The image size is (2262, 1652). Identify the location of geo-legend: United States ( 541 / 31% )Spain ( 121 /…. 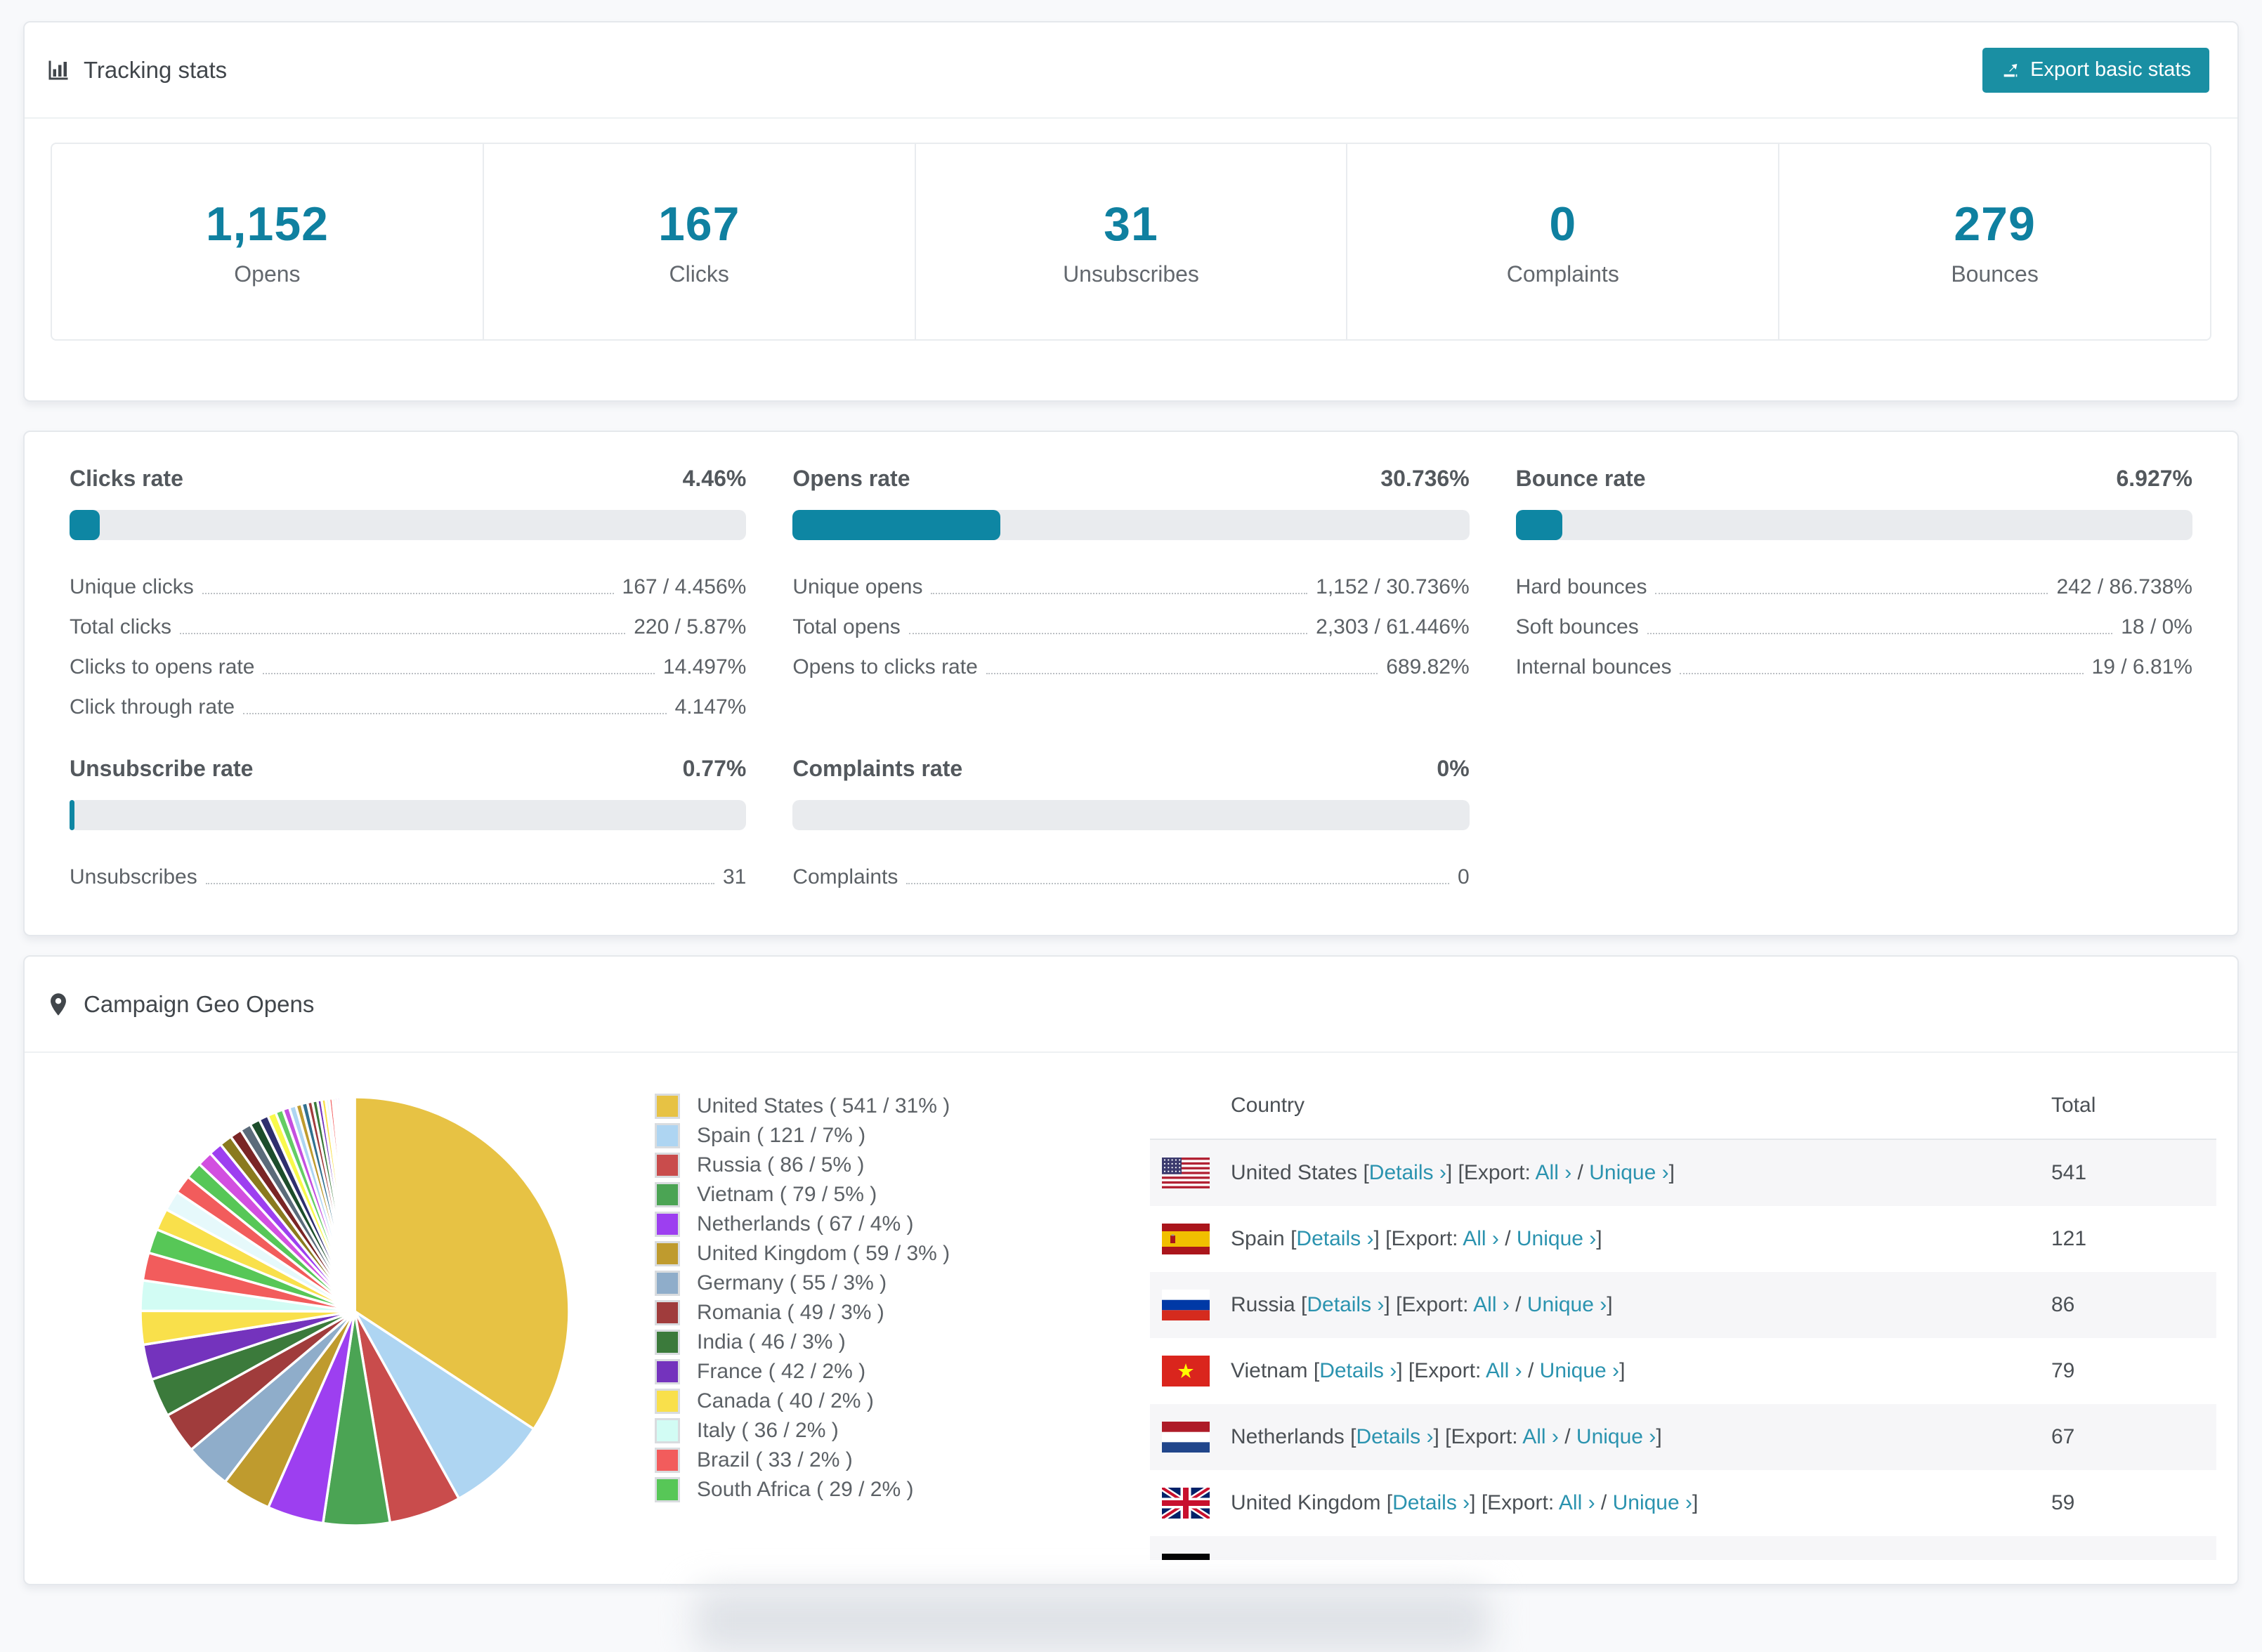
(869, 1316).